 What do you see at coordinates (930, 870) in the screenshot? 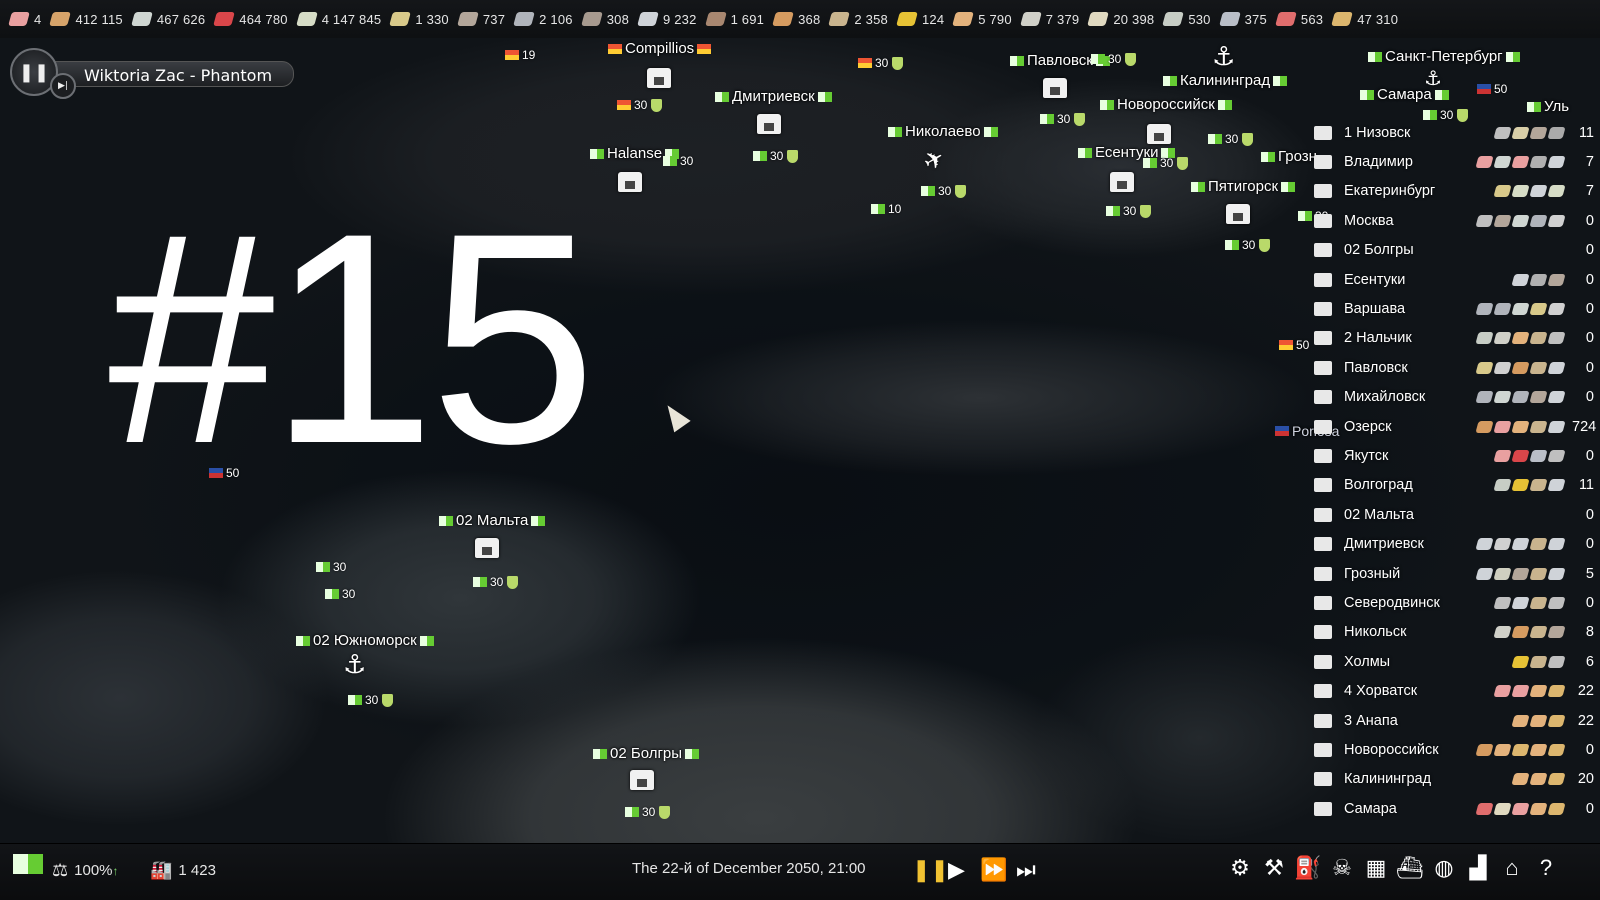
I see `pause-button: ❚❚` at bounding box center [930, 870].